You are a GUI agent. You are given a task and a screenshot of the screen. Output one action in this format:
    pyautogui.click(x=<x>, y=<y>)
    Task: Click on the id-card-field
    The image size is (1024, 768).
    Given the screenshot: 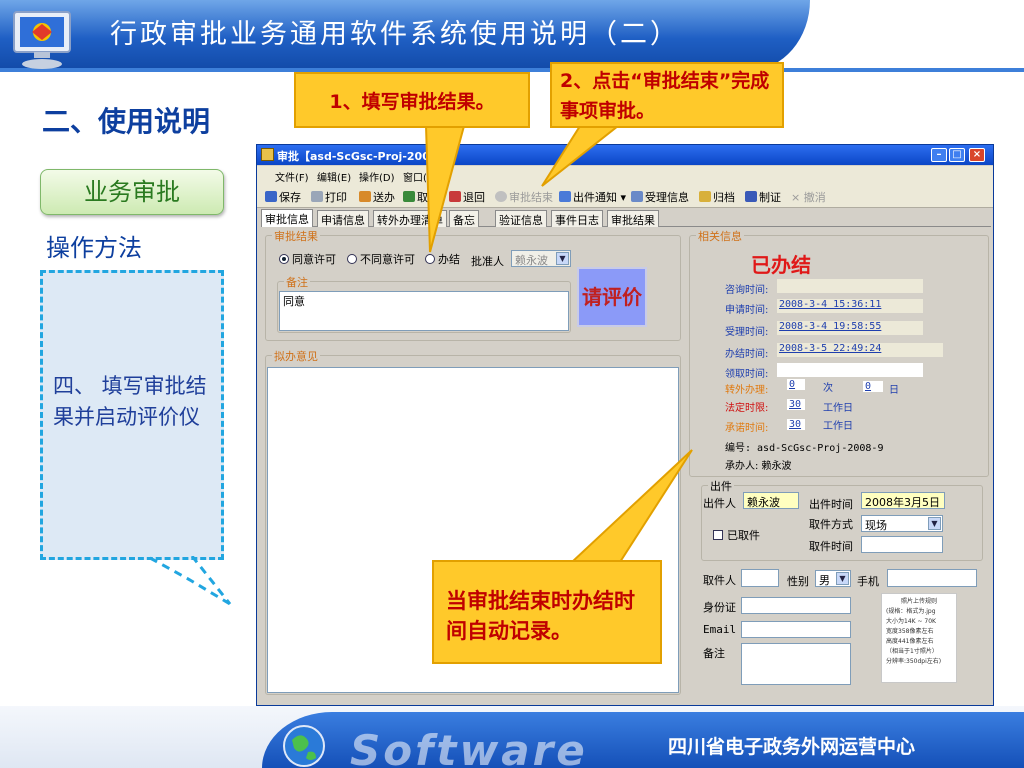 What is the action you would take?
    pyautogui.click(x=796, y=605)
    